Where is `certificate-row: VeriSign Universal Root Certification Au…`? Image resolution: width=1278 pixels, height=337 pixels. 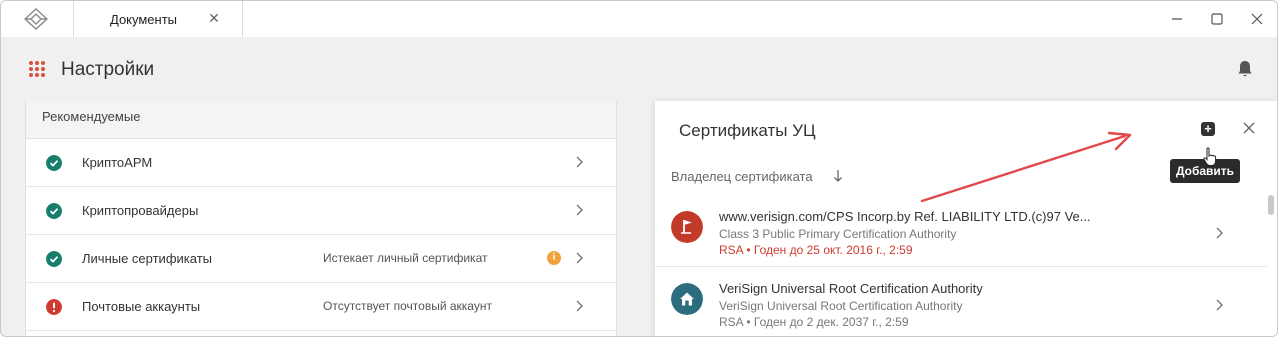 certificate-row: VeriSign Universal Root Certification Au… is located at coordinates (961, 302).